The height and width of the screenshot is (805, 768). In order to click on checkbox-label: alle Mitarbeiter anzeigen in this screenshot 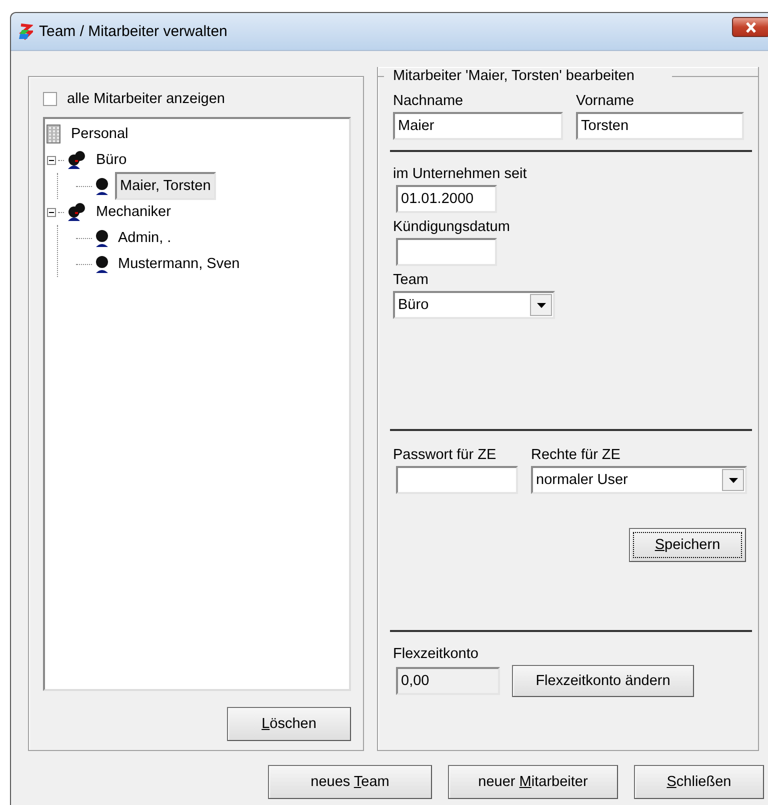, I will do `click(146, 99)`.